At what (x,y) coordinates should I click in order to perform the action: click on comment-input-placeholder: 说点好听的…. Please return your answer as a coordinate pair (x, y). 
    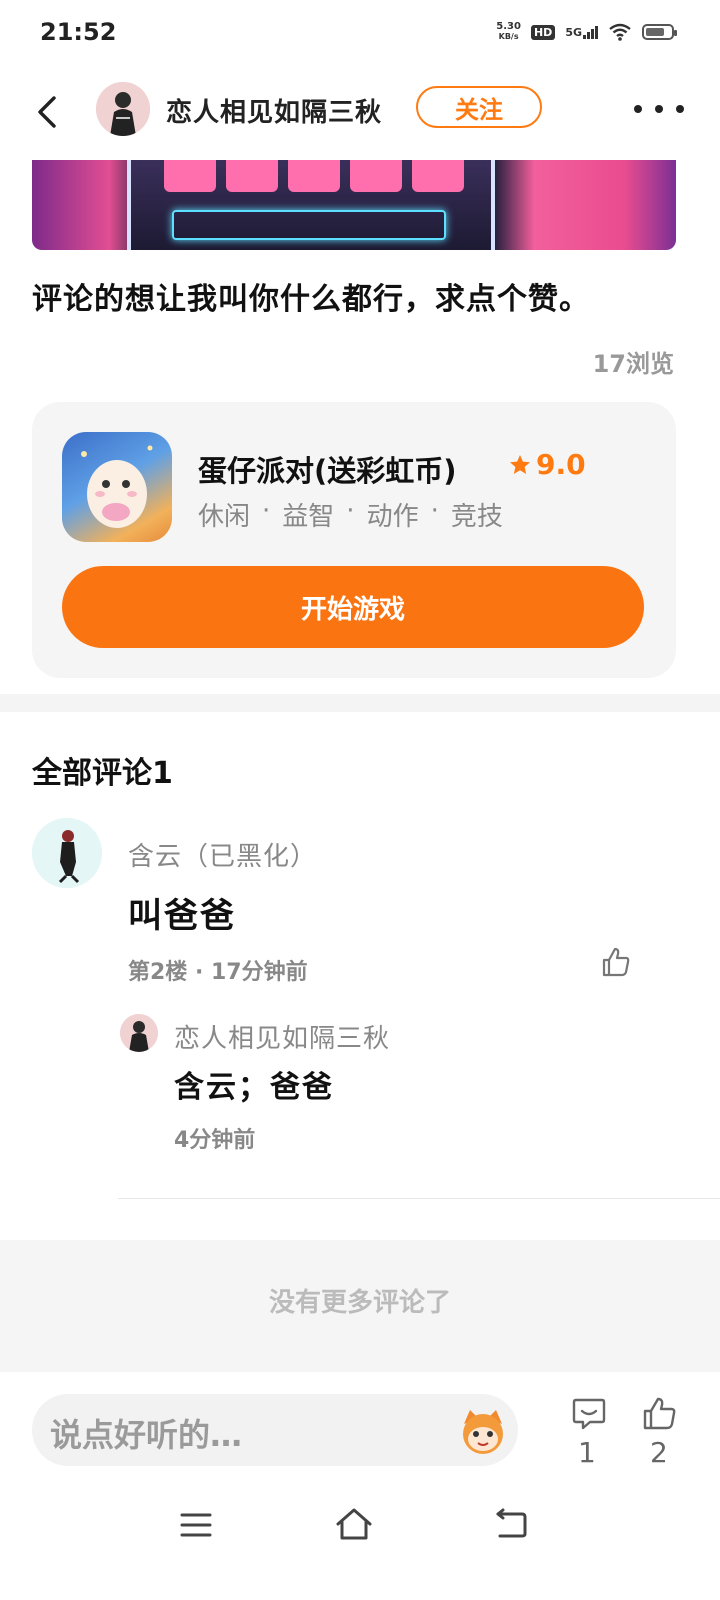
    Looking at the image, I should click on (146, 1433).